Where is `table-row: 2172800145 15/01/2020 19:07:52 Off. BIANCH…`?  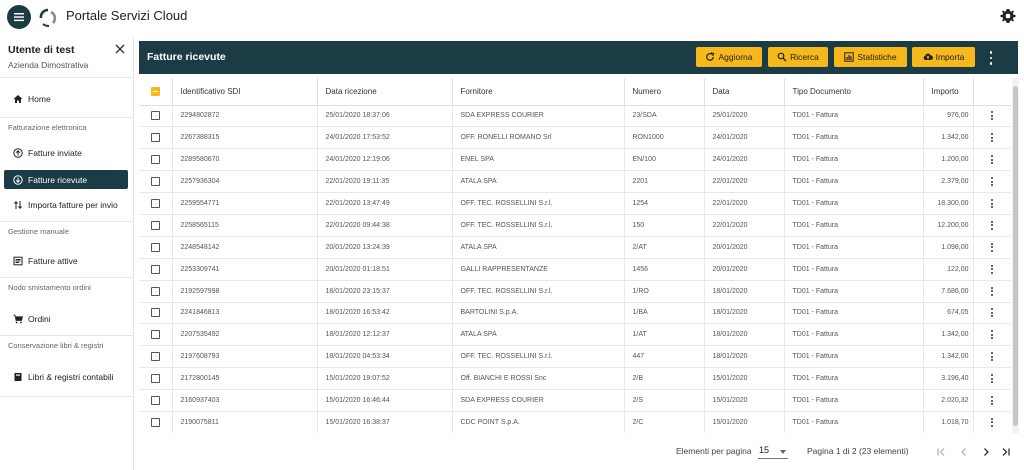 table-row: 2172800145 15/01/2020 19:07:52 Off. BIANCH… is located at coordinates (575, 379).